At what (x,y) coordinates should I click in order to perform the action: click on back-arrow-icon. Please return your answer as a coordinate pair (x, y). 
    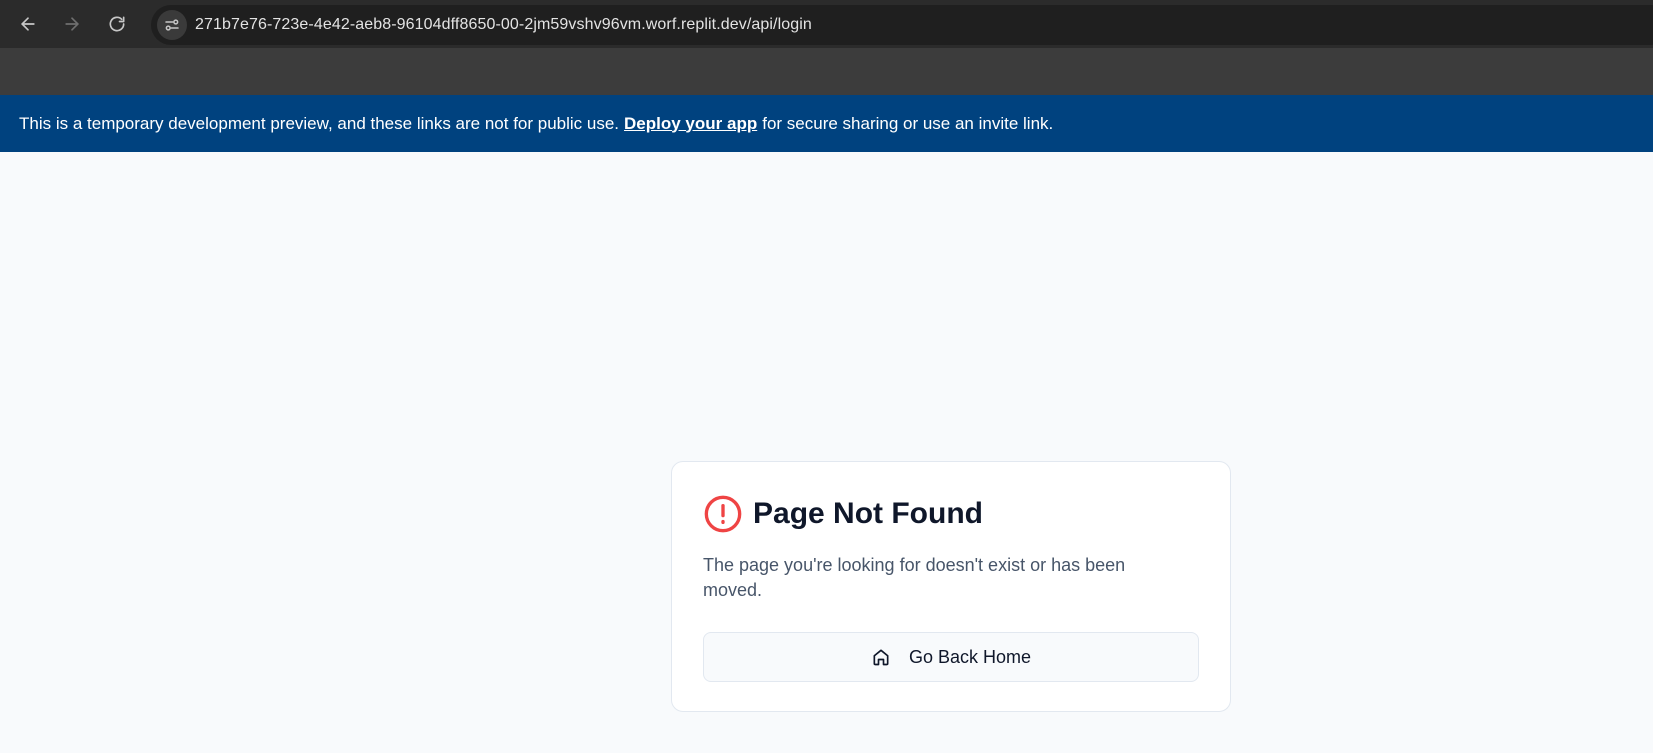
    Looking at the image, I should click on (28, 24).